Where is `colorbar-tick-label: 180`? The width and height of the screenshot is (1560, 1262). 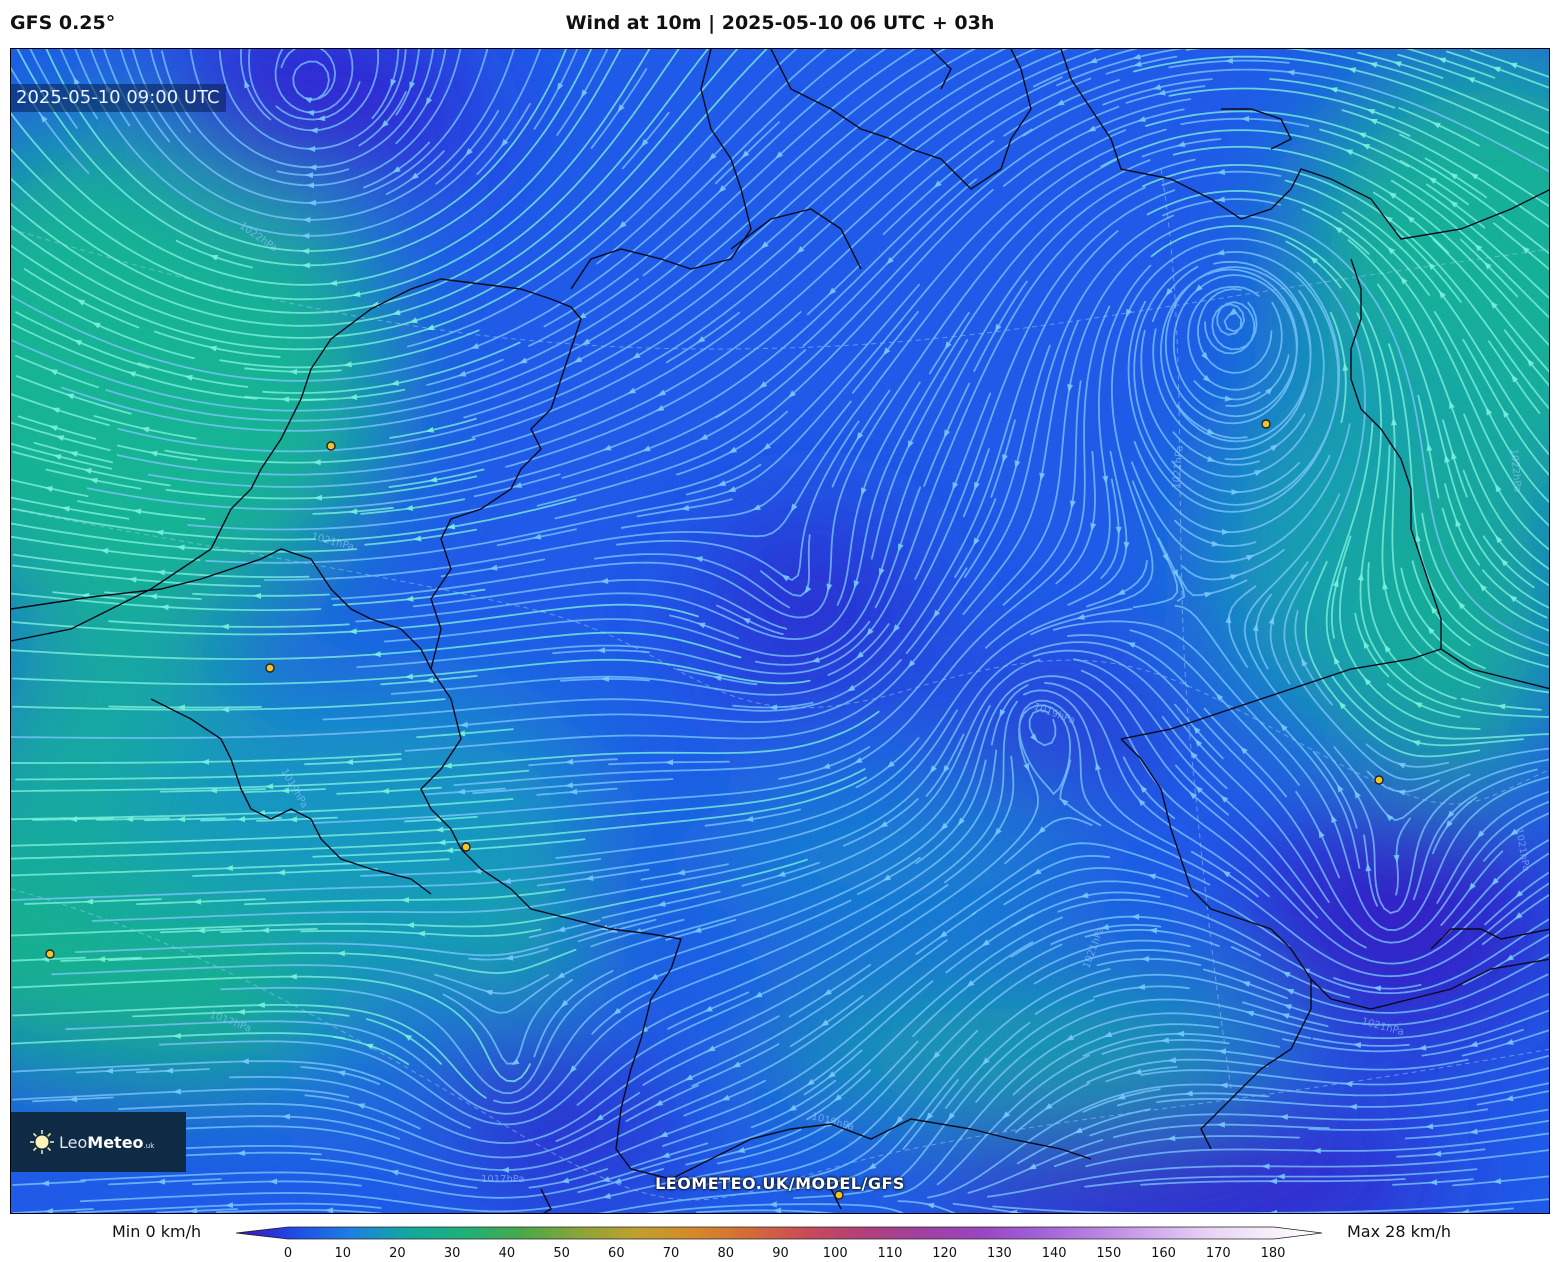
colorbar-tick-label: 180 is located at coordinates (1273, 1253).